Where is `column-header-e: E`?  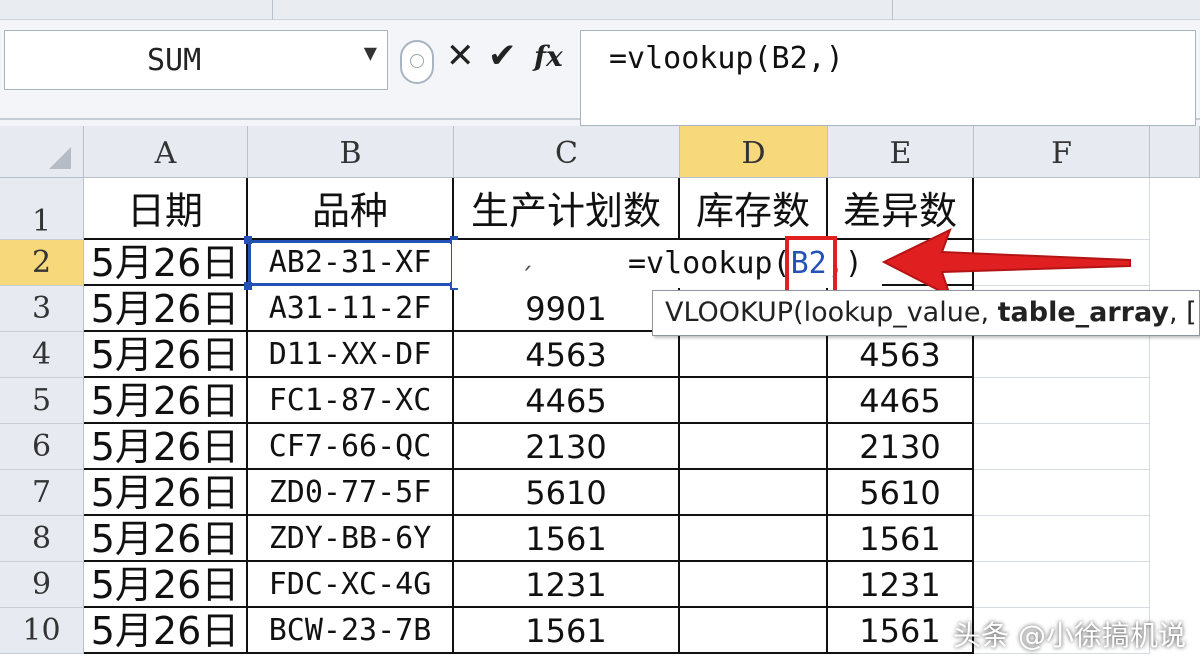
column-header-e: E is located at coordinates (901, 152).